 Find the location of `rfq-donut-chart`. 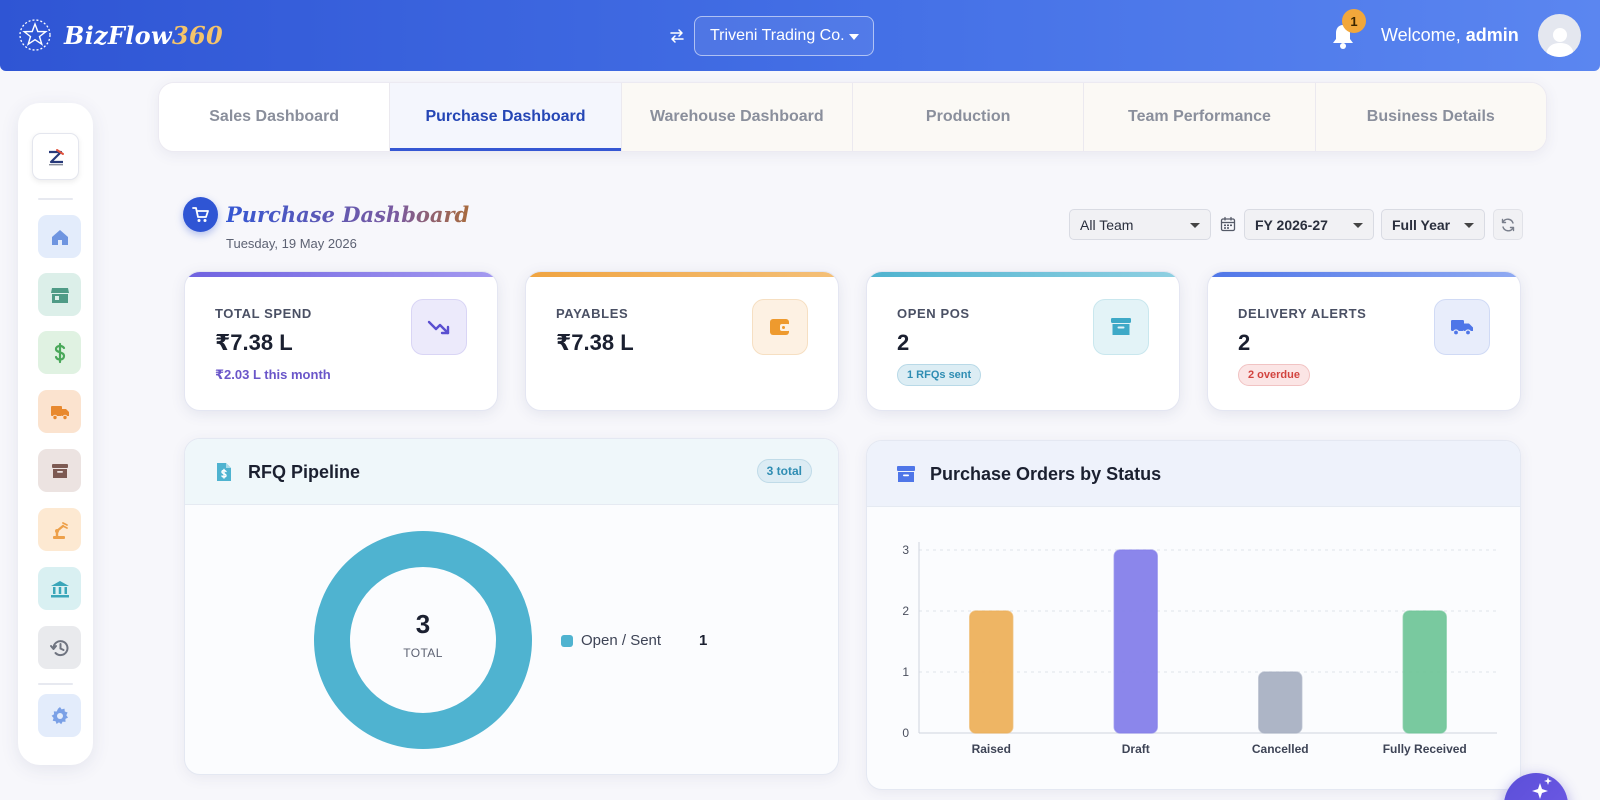

rfq-donut-chart is located at coordinates (423, 640).